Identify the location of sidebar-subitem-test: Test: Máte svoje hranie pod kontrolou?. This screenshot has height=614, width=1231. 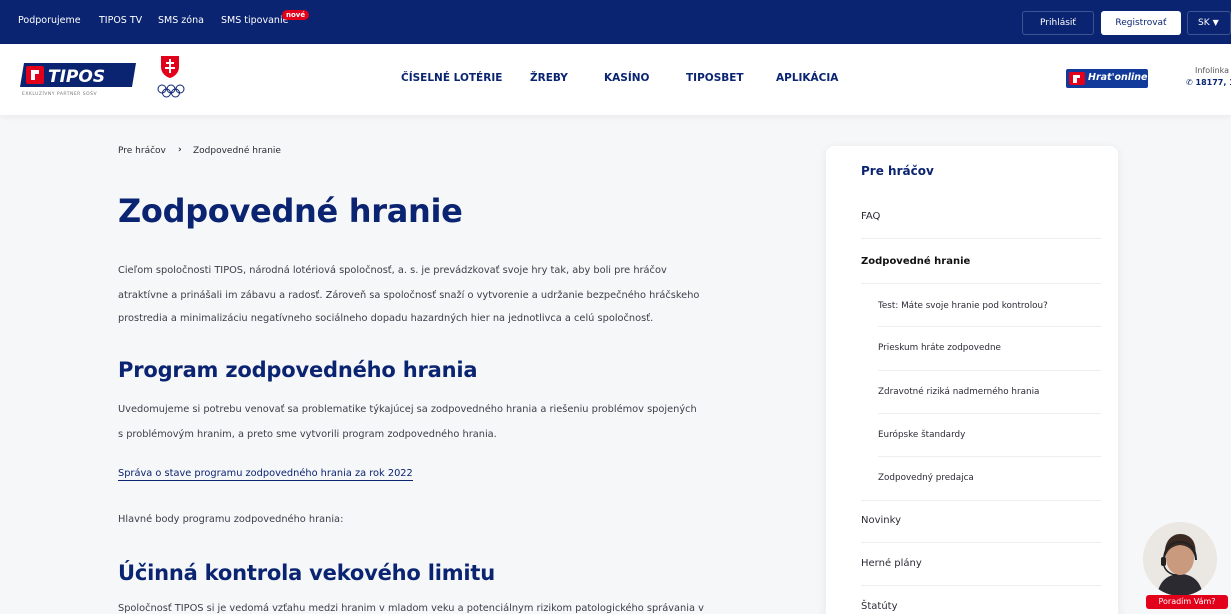
(963, 306).